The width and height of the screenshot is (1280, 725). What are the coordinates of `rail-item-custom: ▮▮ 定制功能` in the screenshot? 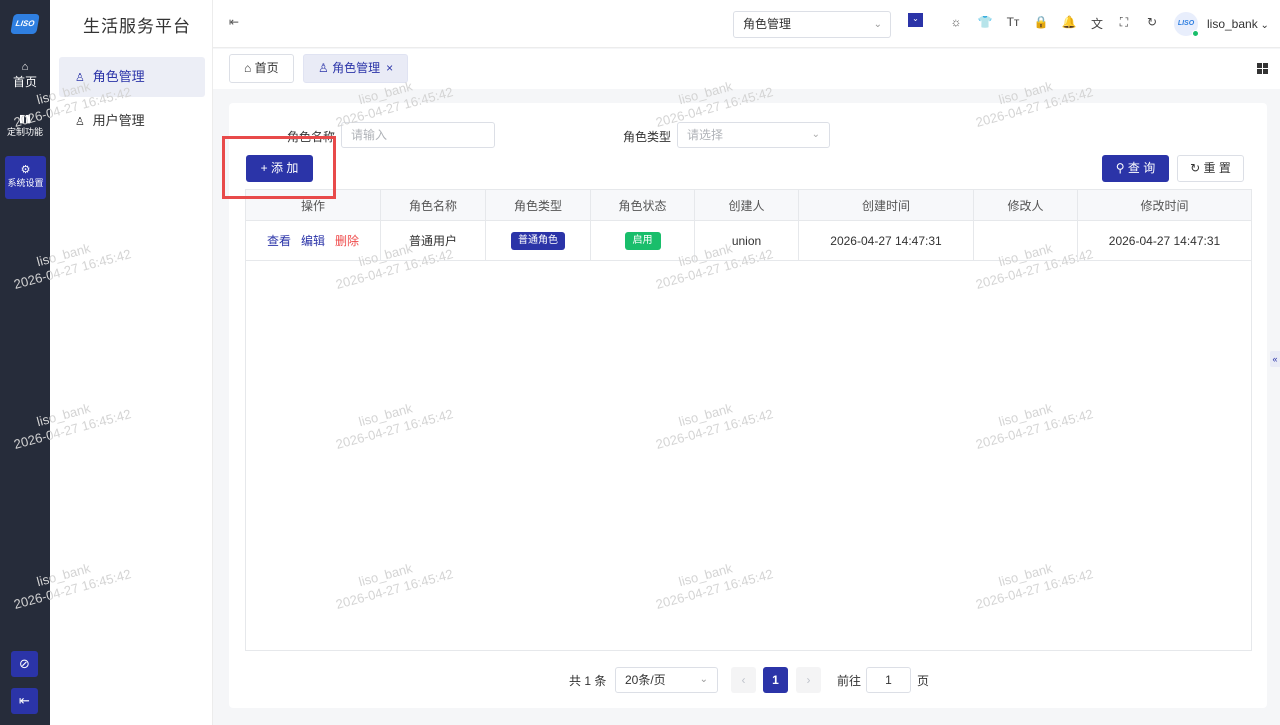 It's located at (25, 125).